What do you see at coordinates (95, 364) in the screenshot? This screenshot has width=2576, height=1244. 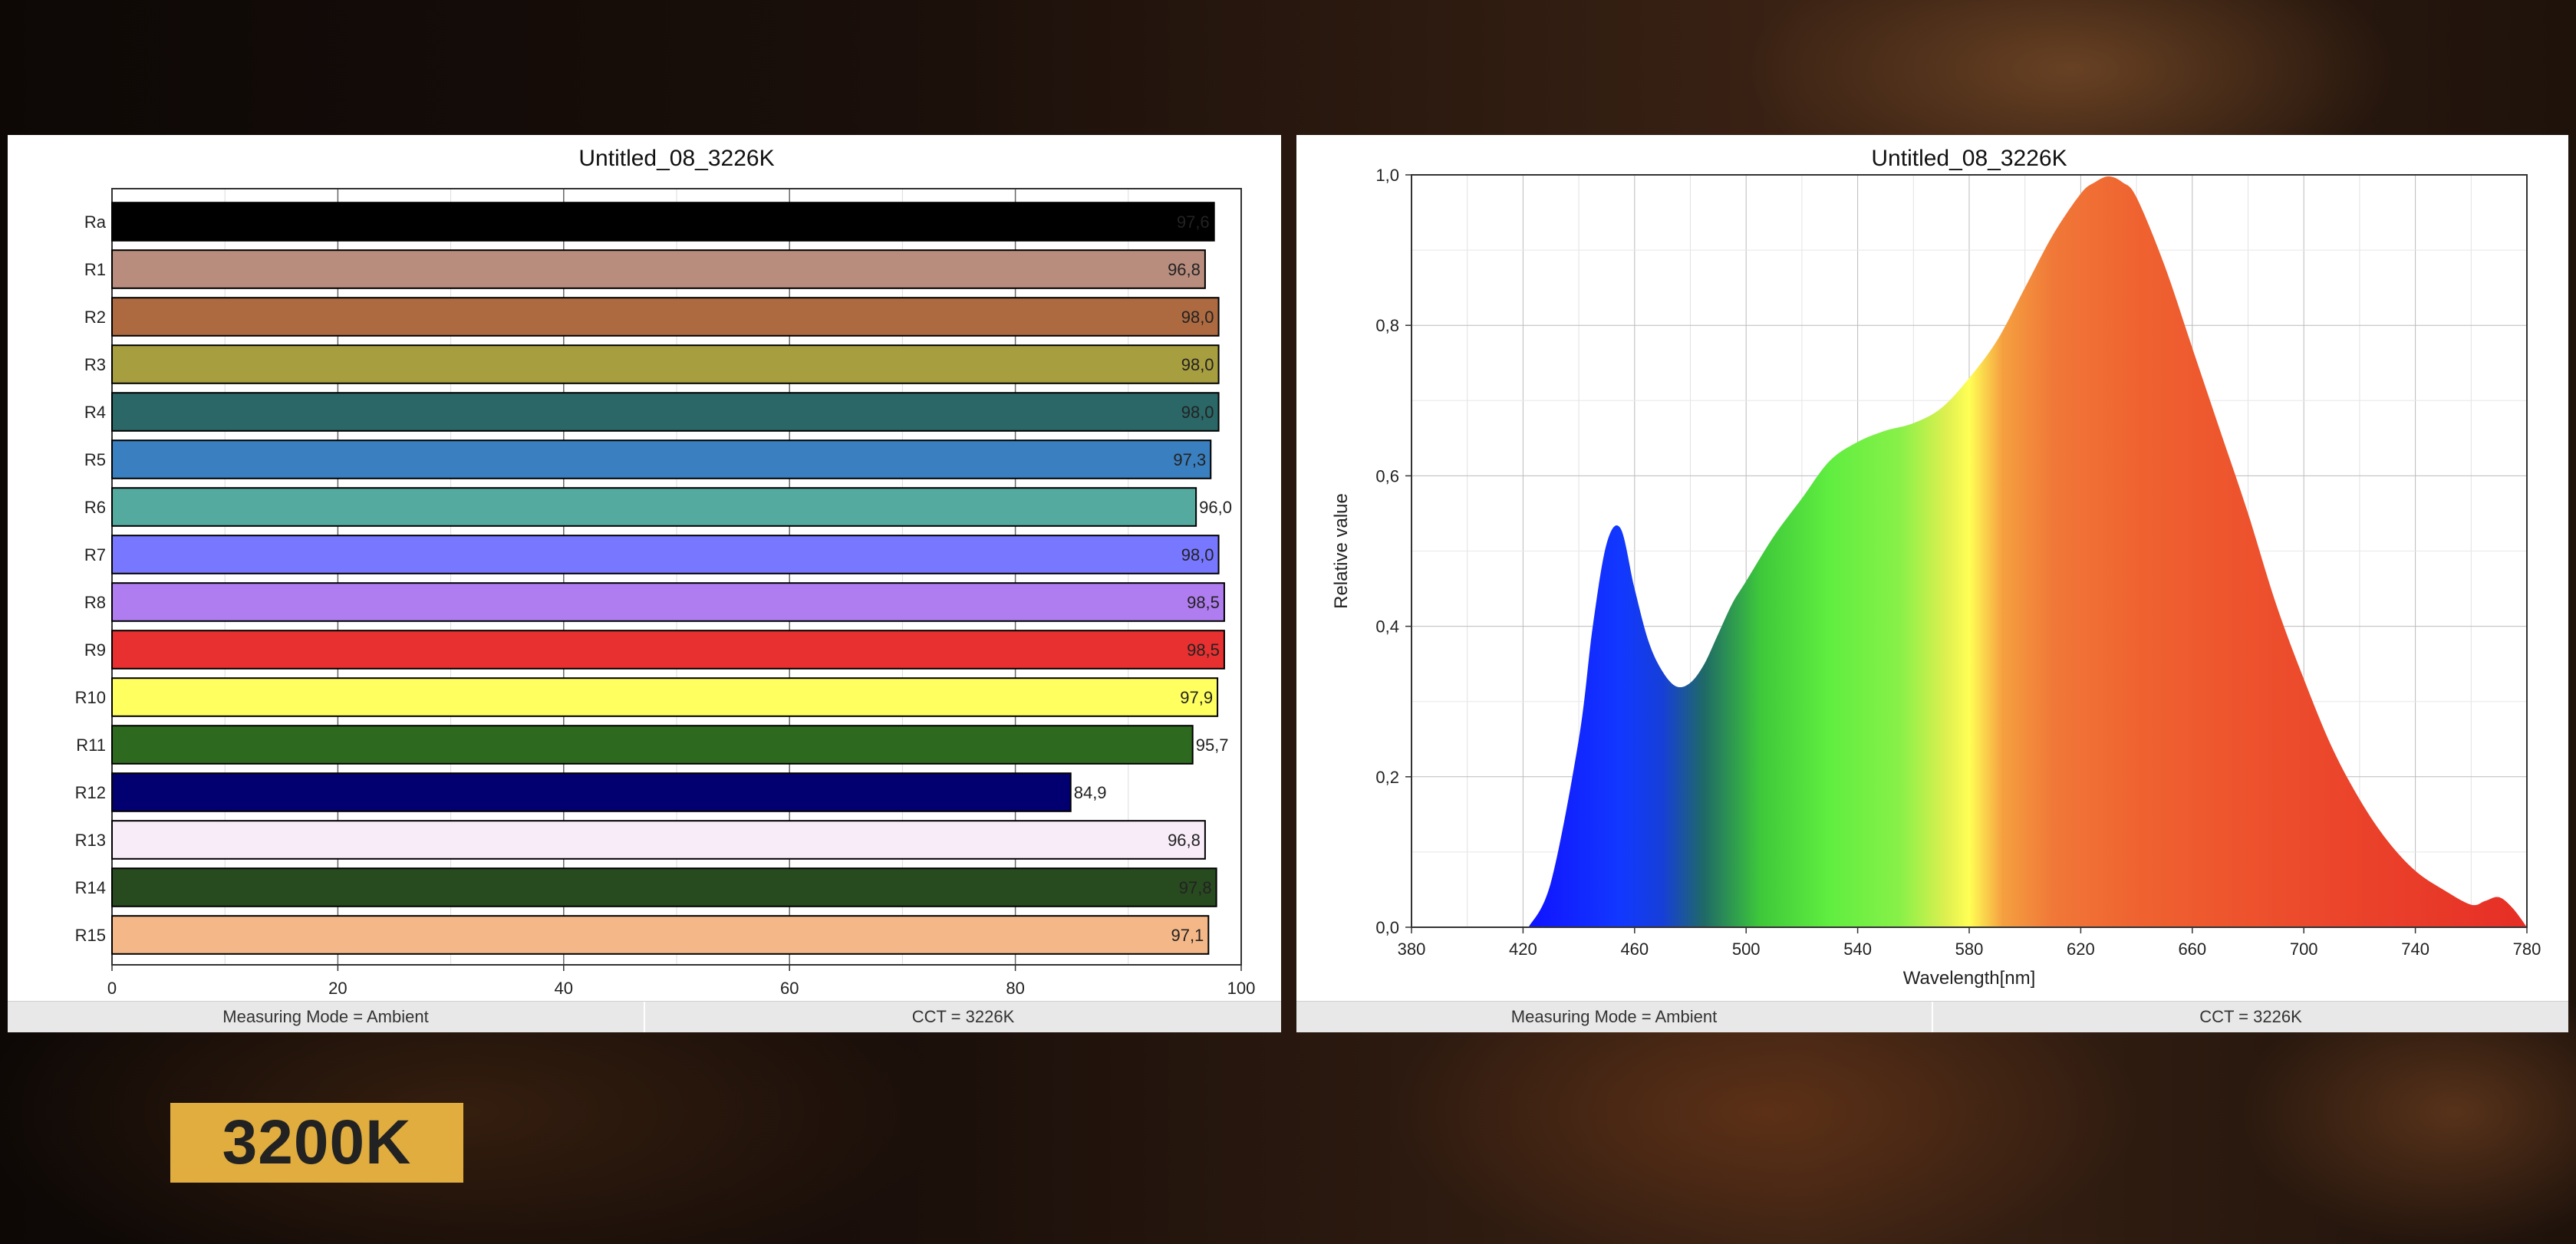 I see `category-label: R3` at bounding box center [95, 364].